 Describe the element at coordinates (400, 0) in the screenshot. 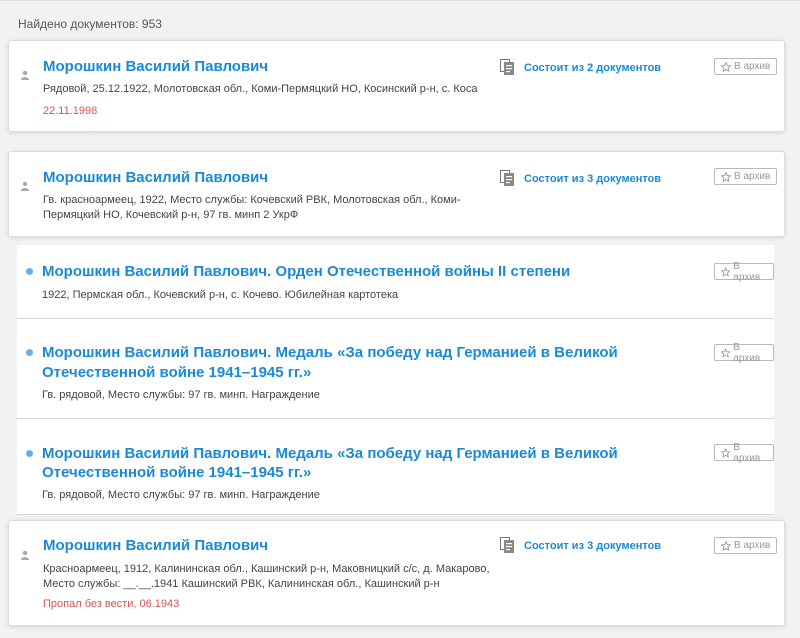

I see `top-divider` at that location.